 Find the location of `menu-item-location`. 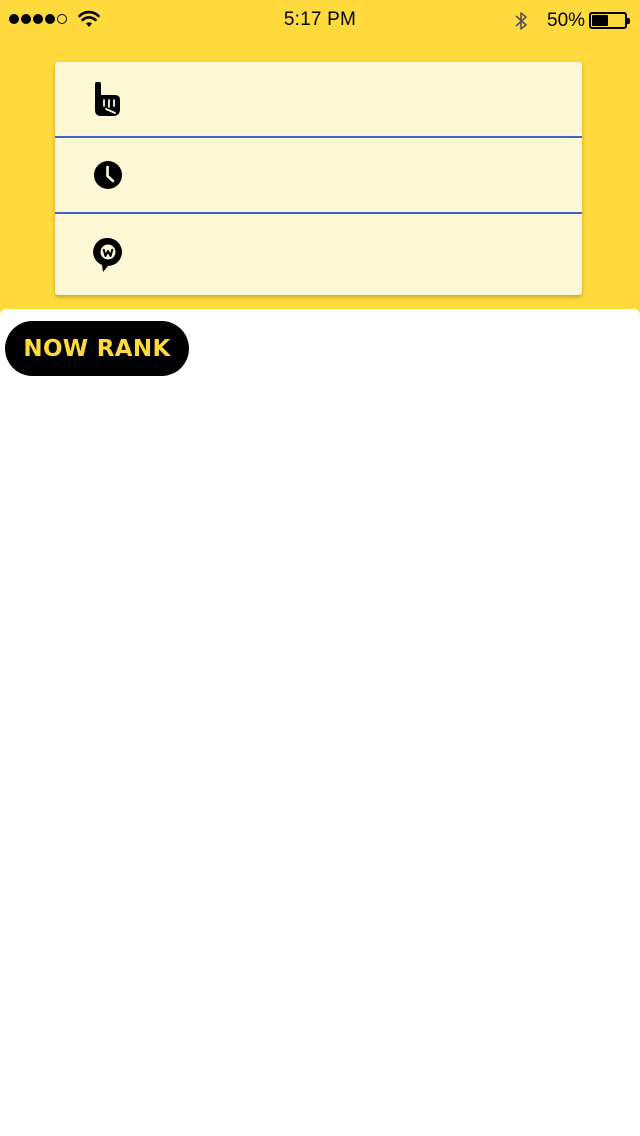

menu-item-location is located at coordinates (318, 254).